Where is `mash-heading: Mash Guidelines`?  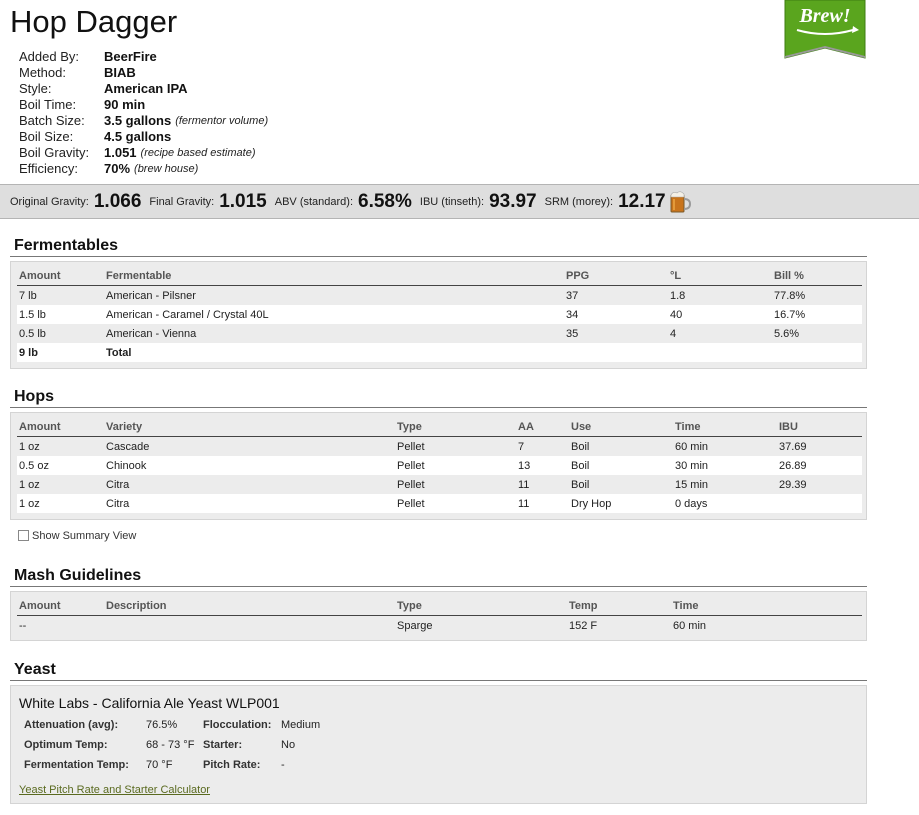 mash-heading: Mash Guidelines is located at coordinates (78, 575).